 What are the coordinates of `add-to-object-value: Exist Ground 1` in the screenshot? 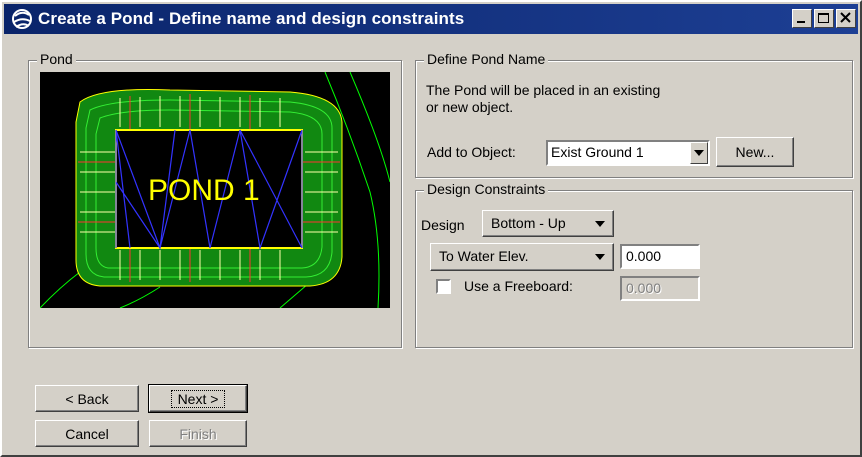 It's located at (597, 152).